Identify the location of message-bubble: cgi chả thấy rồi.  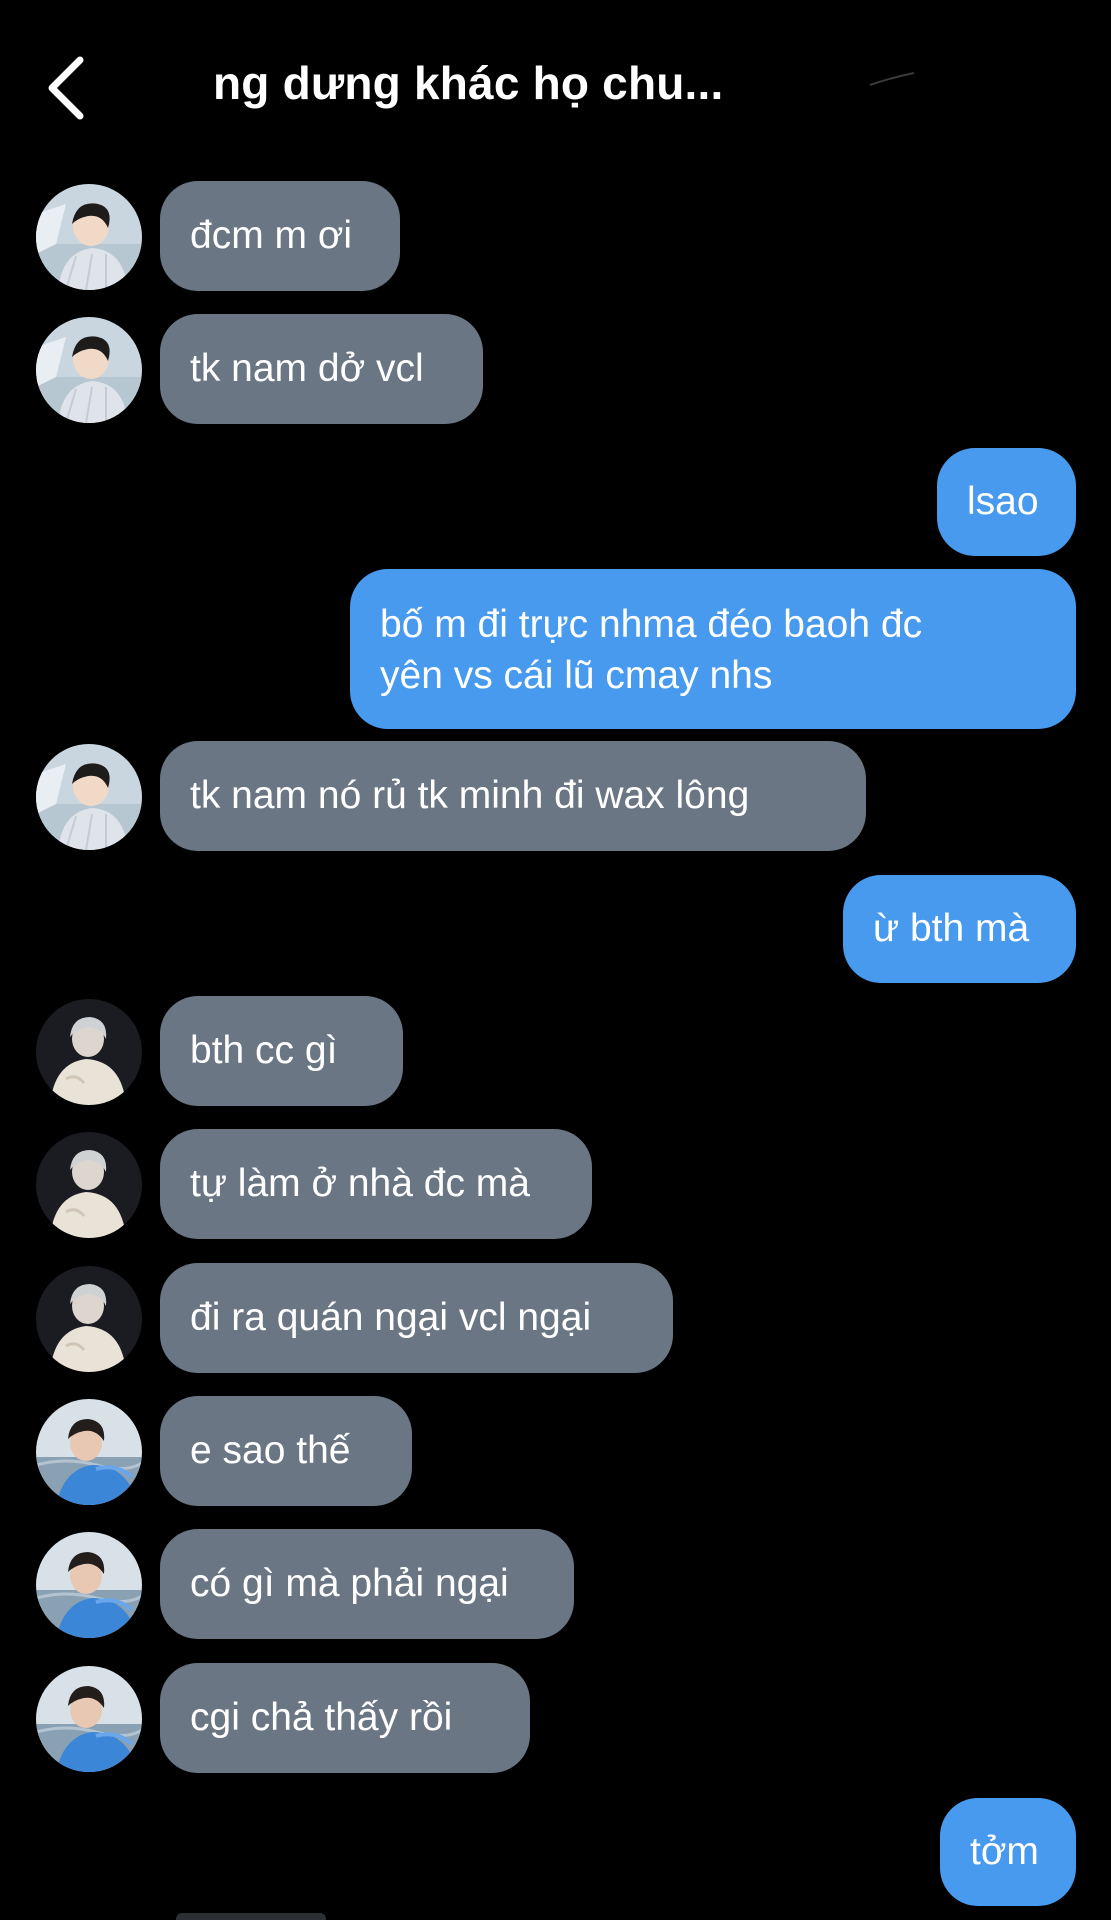
(345, 1718).